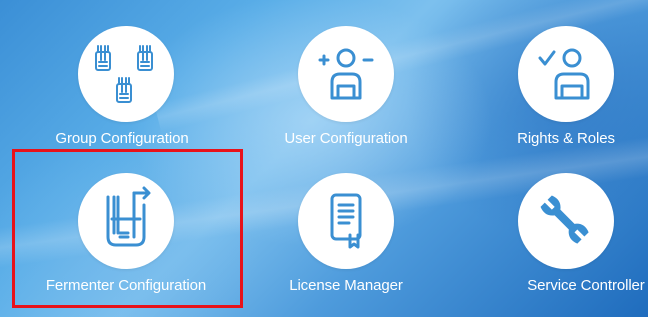 This screenshot has width=650, height=317. What do you see at coordinates (126, 221) in the screenshot?
I see `fermenter-icon` at bounding box center [126, 221].